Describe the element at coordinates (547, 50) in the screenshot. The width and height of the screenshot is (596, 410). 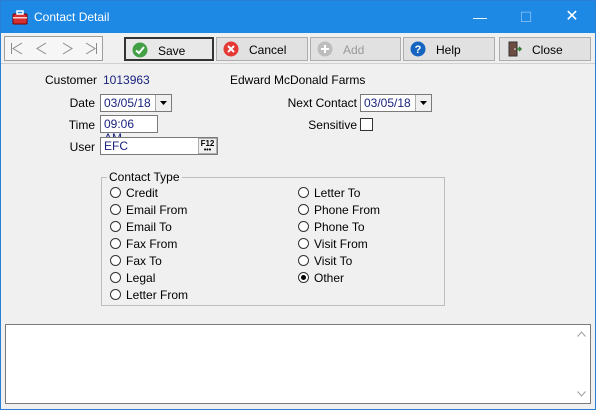
I see `close-label: Close` at that location.